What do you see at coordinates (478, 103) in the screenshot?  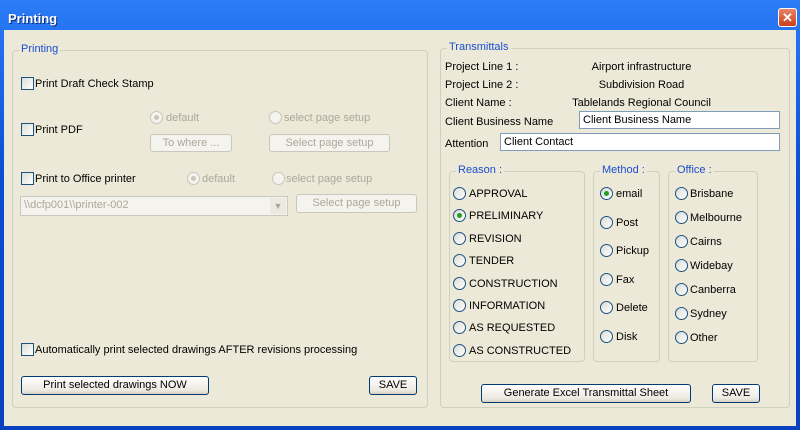 I see `info-row-label: Client Name :` at bounding box center [478, 103].